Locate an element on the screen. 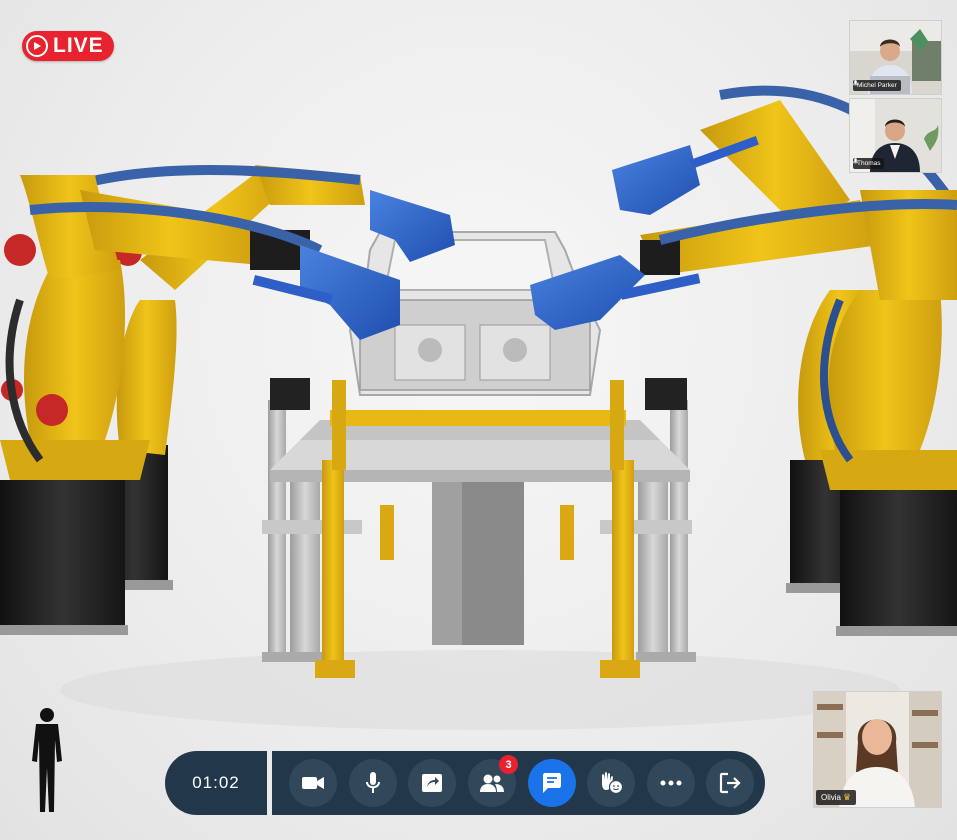  participant-name-tag: Olivia ♛ is located at coordinates (836, 797).